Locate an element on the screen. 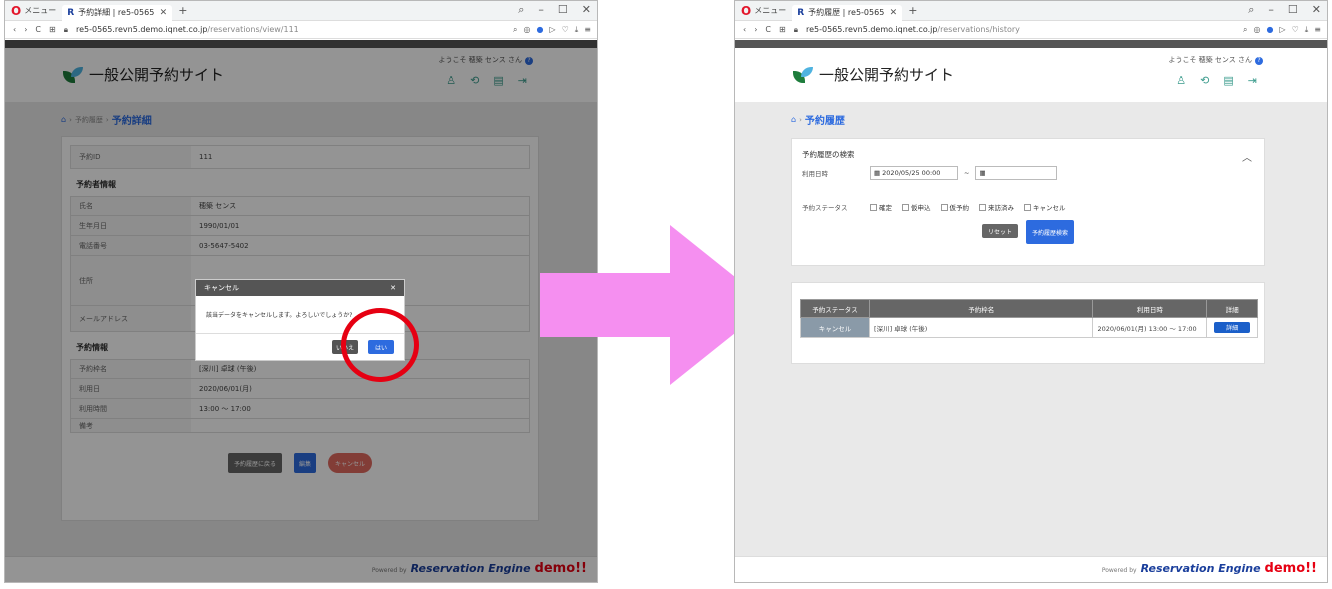 The height and width of the screenshot is (589, 1332). calendar-icon: ▦ is located at coordinates (982, 173).